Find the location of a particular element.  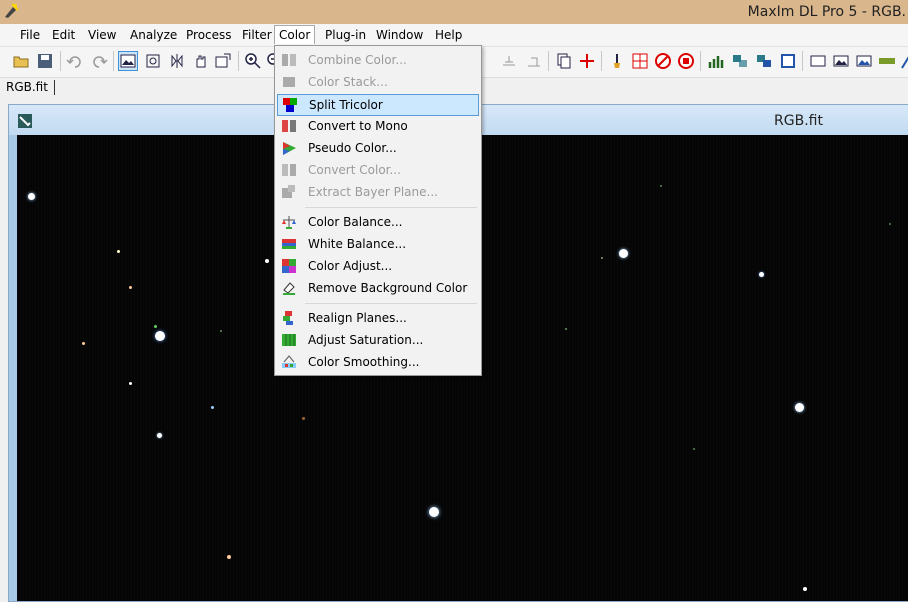

landscape-image-icon is located at coordinates (841, 61).